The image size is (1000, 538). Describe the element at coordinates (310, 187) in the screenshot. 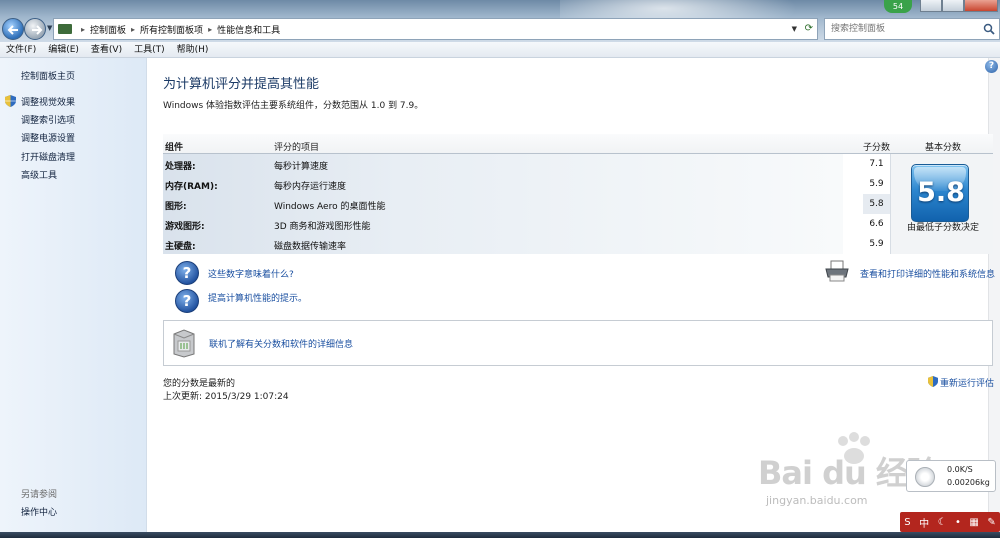

I see `row-item: 每秒内存运行速度` at that location.